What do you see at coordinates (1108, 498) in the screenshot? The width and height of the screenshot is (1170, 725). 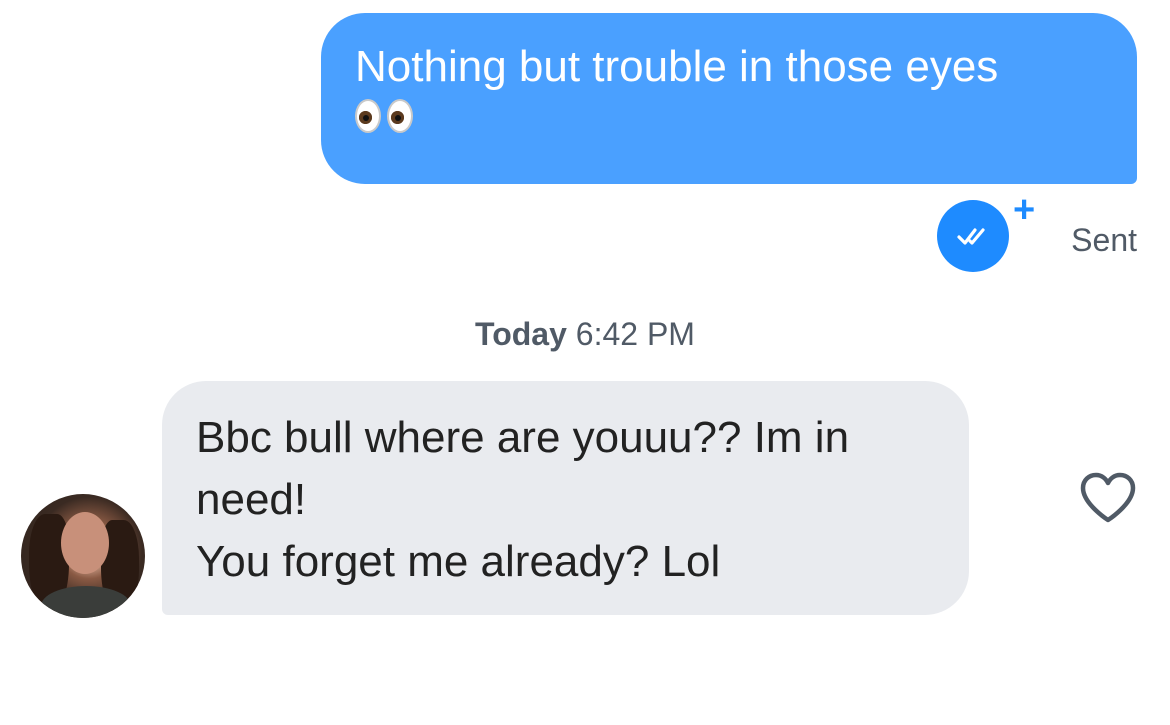 I see `heart-outline-icon` at bounding box center [1108, 498].